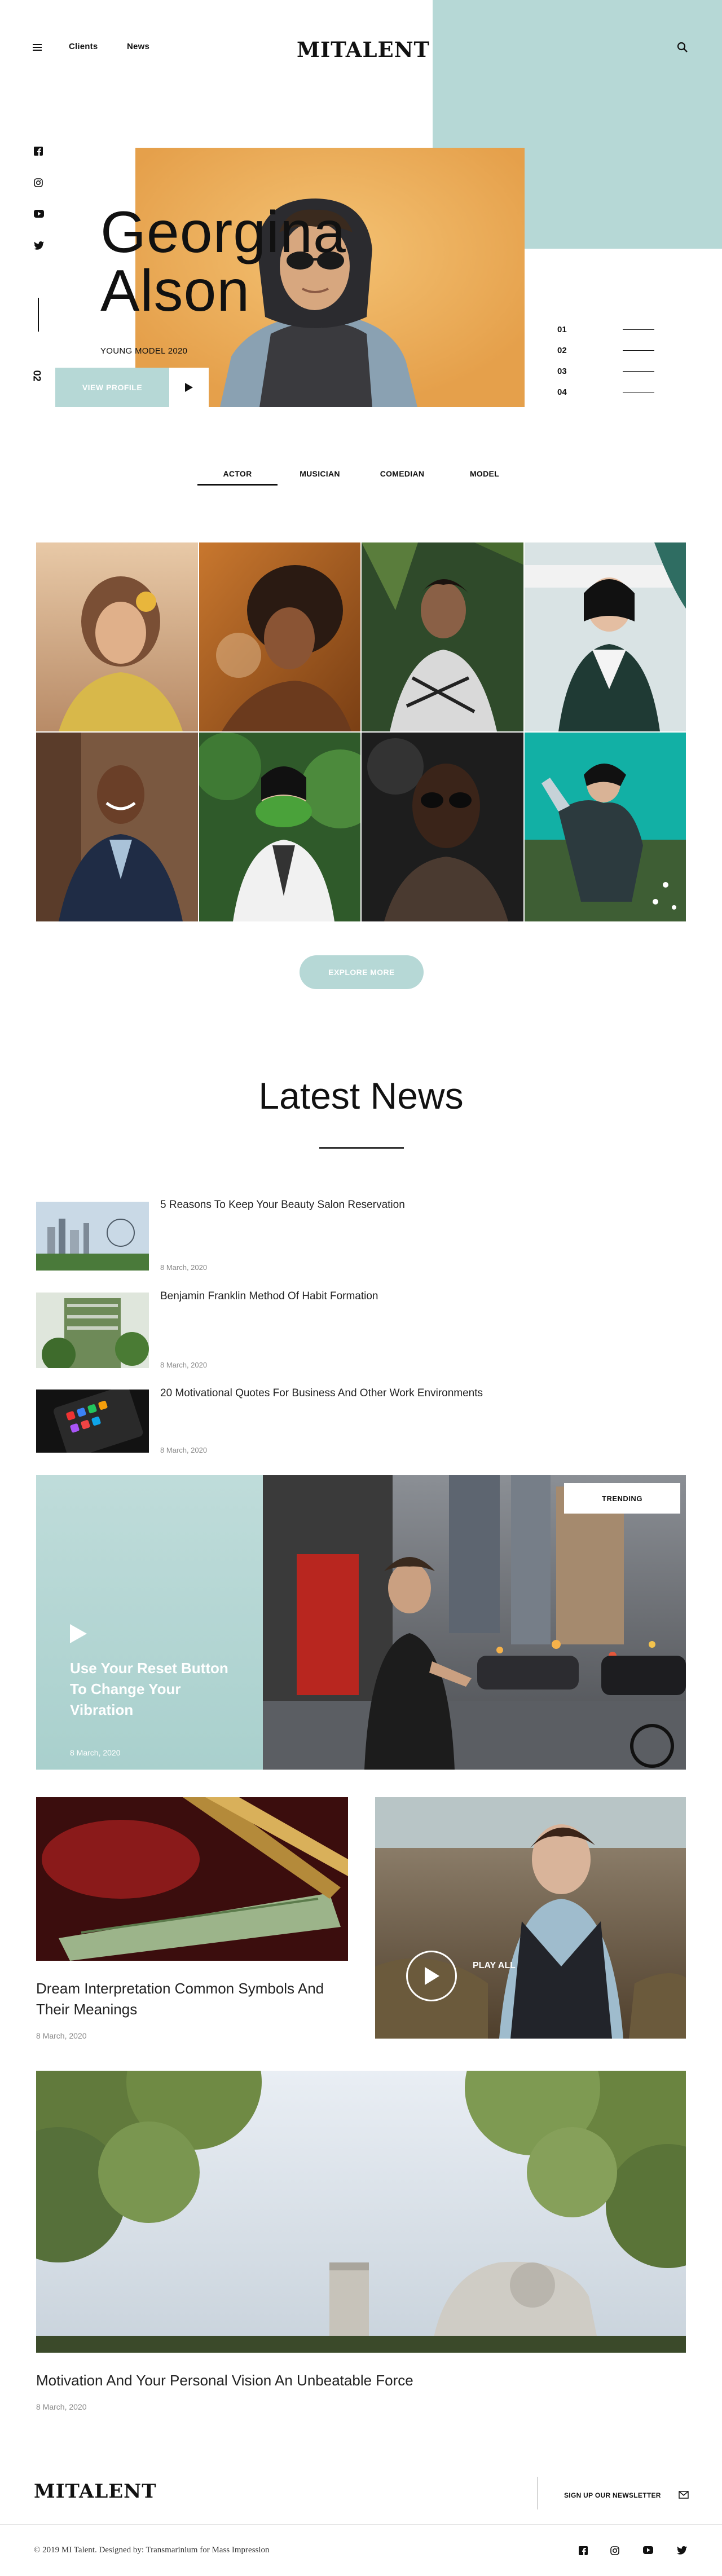 This screenshot has width=722, height=2576. What do you see at coordinates (605, 392) in the screenshot?
I see `pager-item-4: 04` at bounding box center [605, 392].